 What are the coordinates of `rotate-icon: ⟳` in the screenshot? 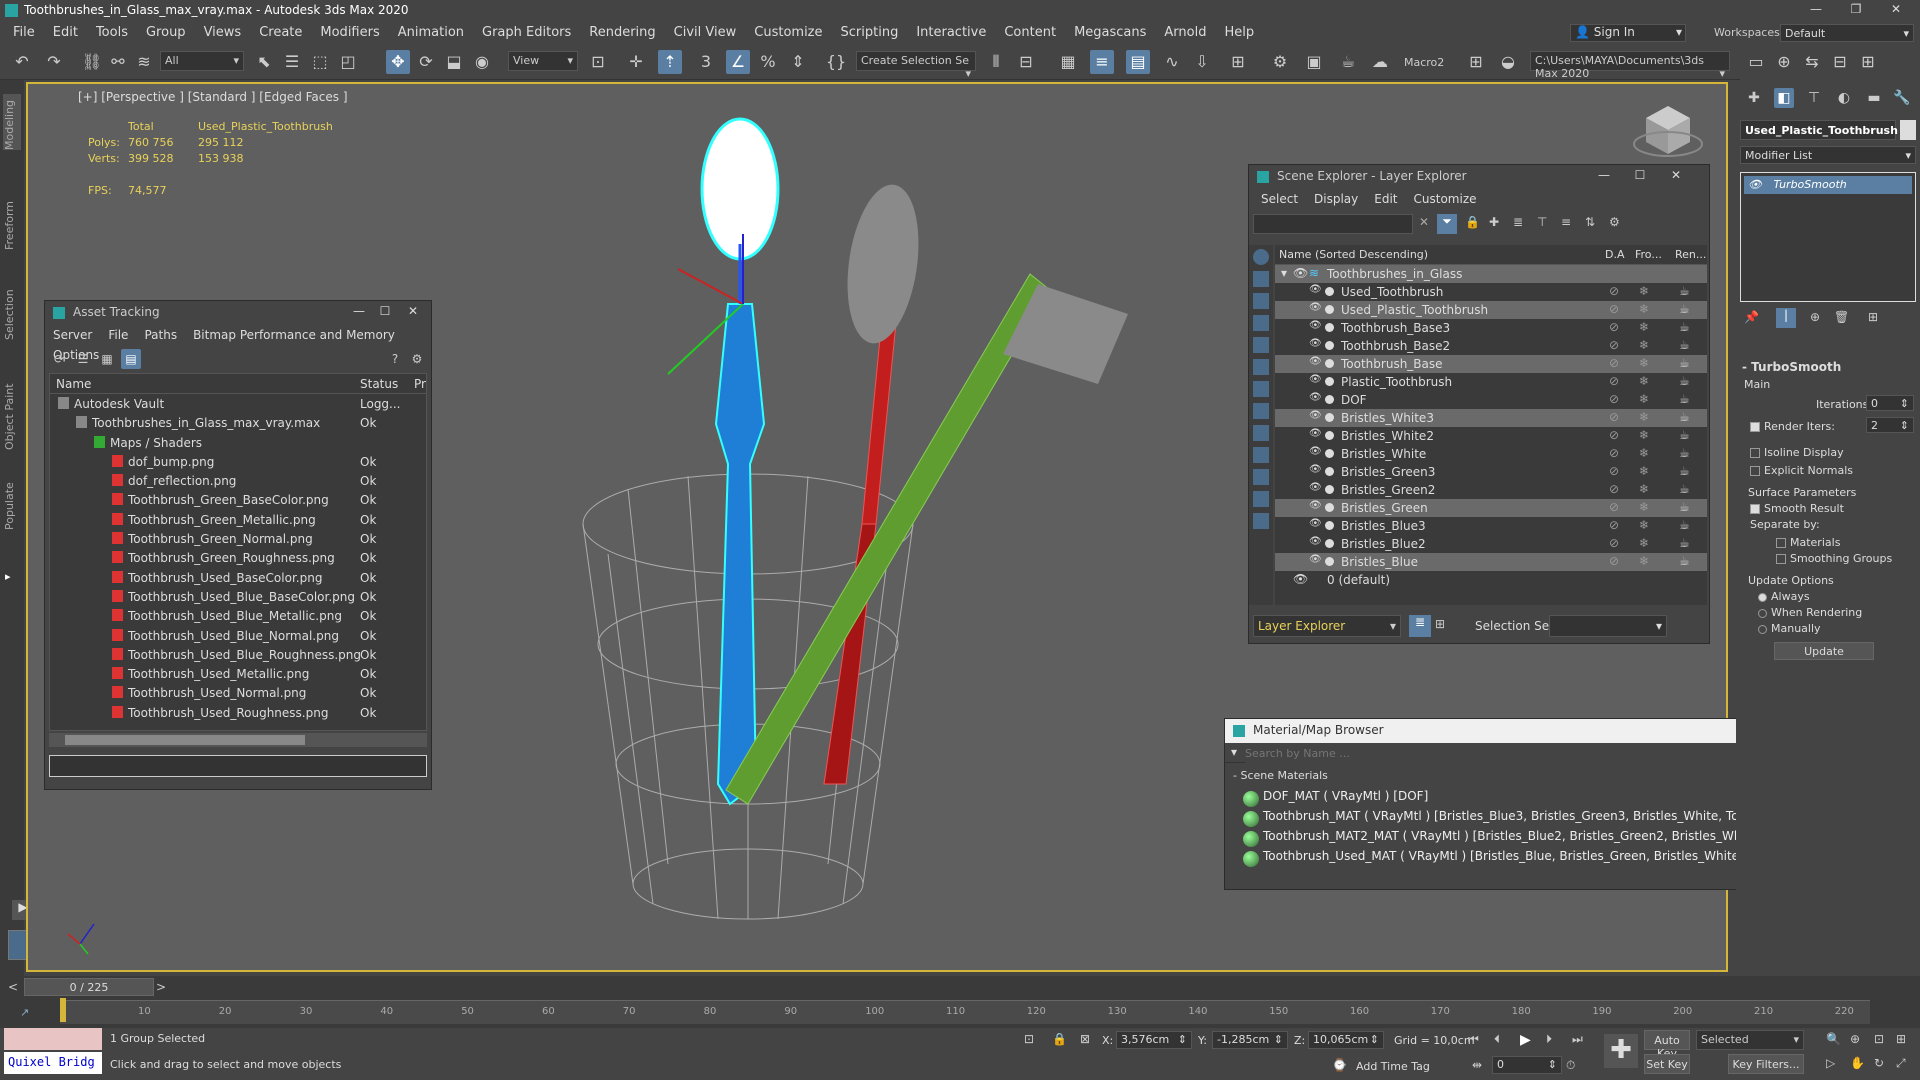 It's located at (426, 62).